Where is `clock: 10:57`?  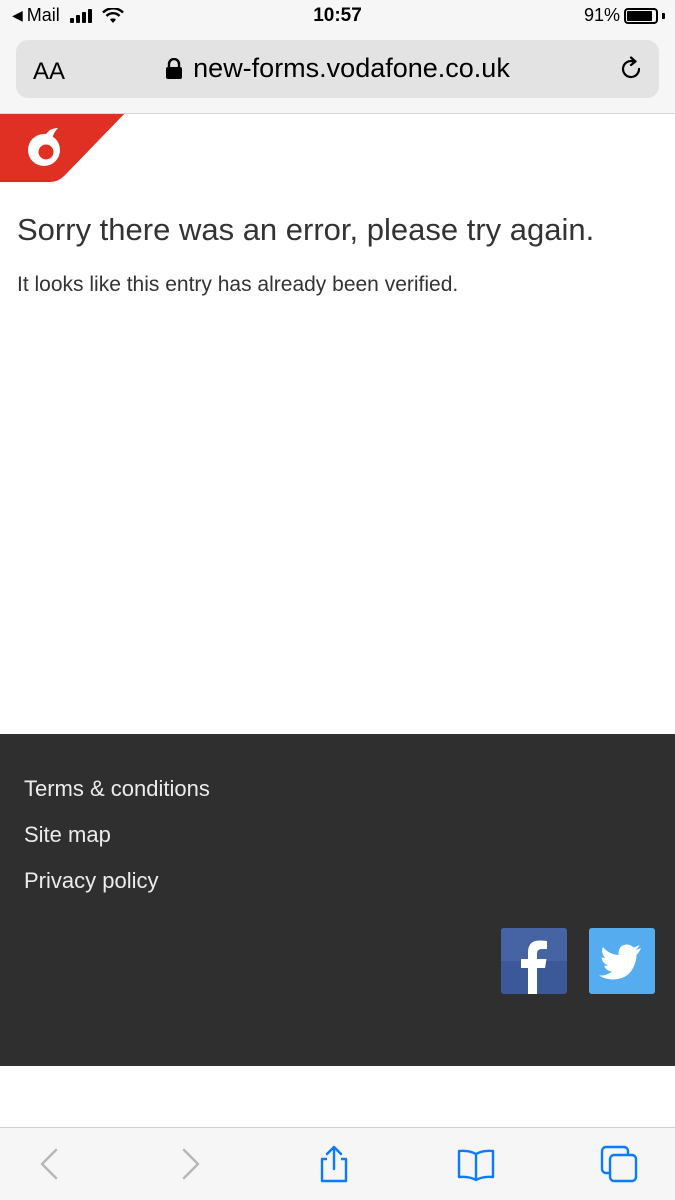 clock: 10:57 is located at coordinates (337, 15).